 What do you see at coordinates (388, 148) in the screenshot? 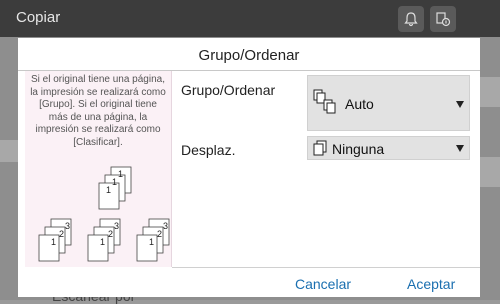
I see `offset-select: Ninguna` at bounding box center [388, 148].